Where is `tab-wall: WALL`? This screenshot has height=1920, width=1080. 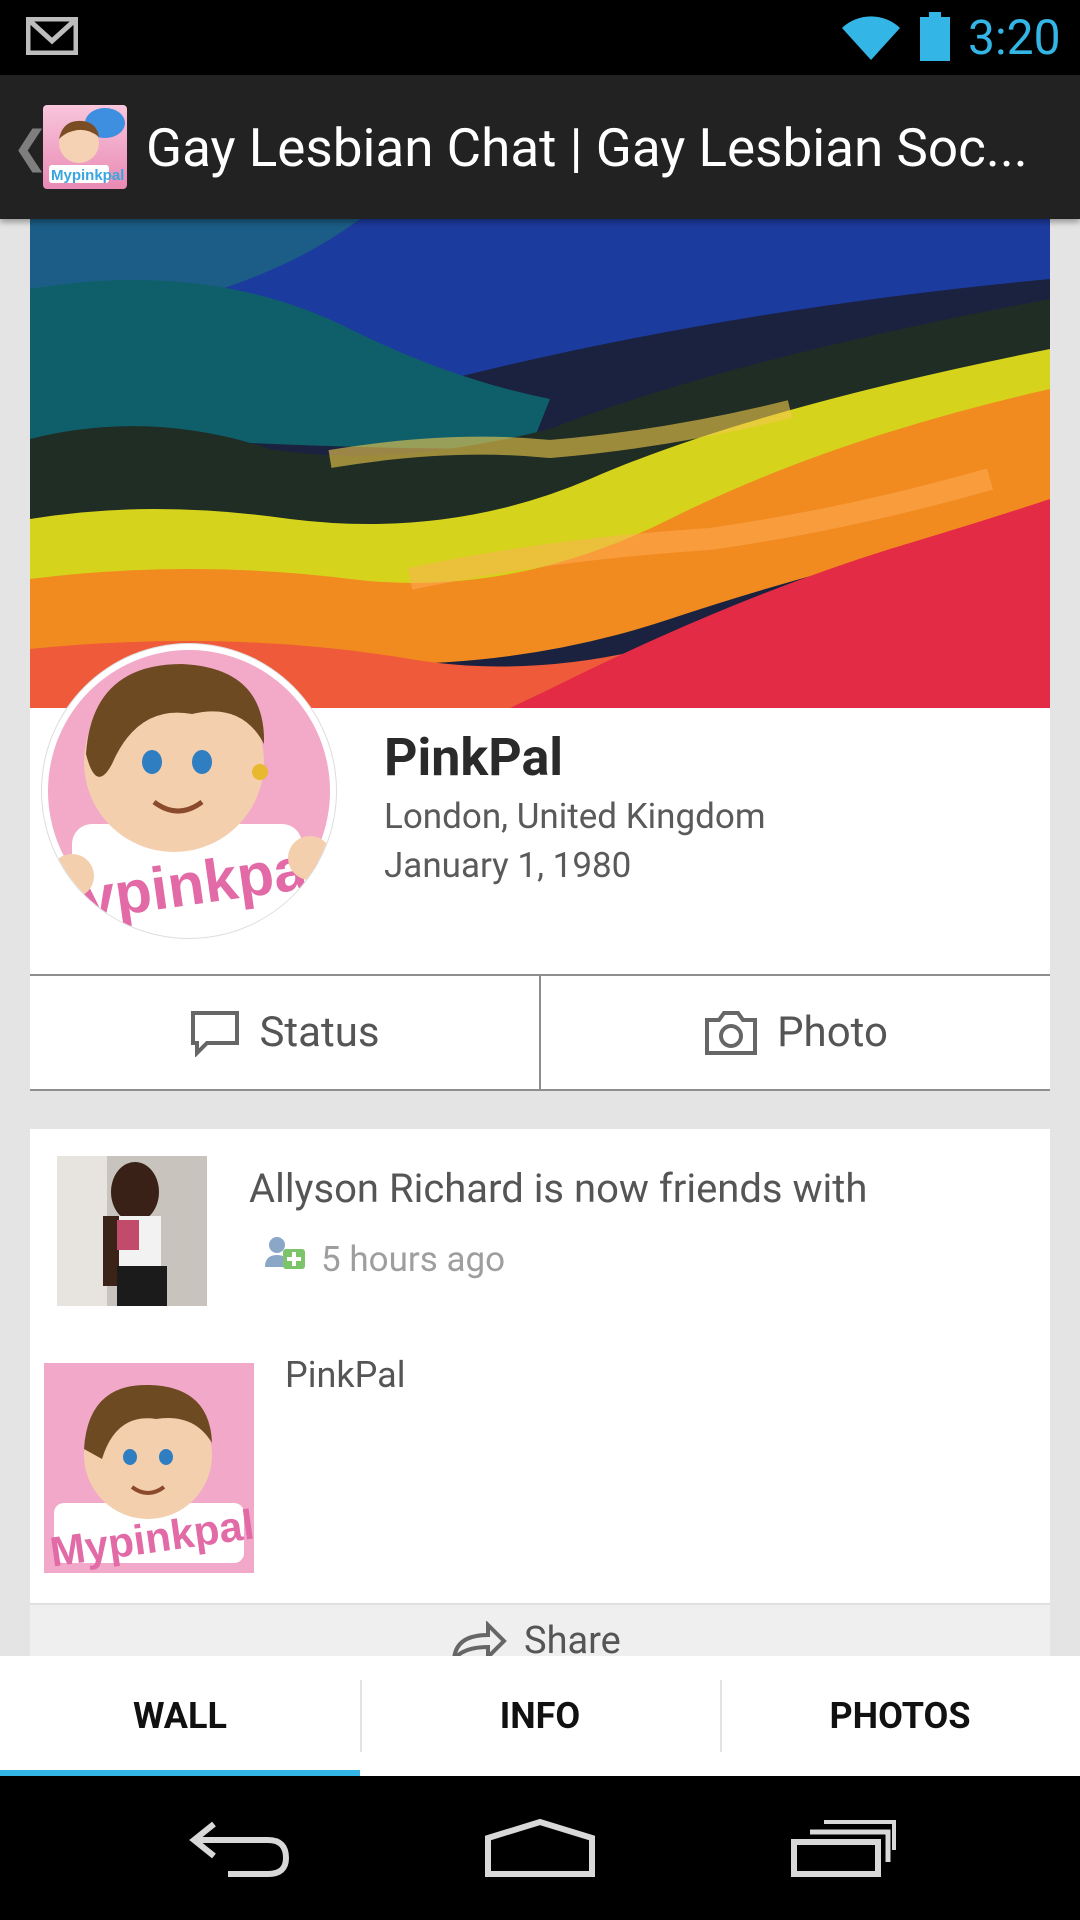 tab-wall: WALL is located at coordinates (180, 1716).